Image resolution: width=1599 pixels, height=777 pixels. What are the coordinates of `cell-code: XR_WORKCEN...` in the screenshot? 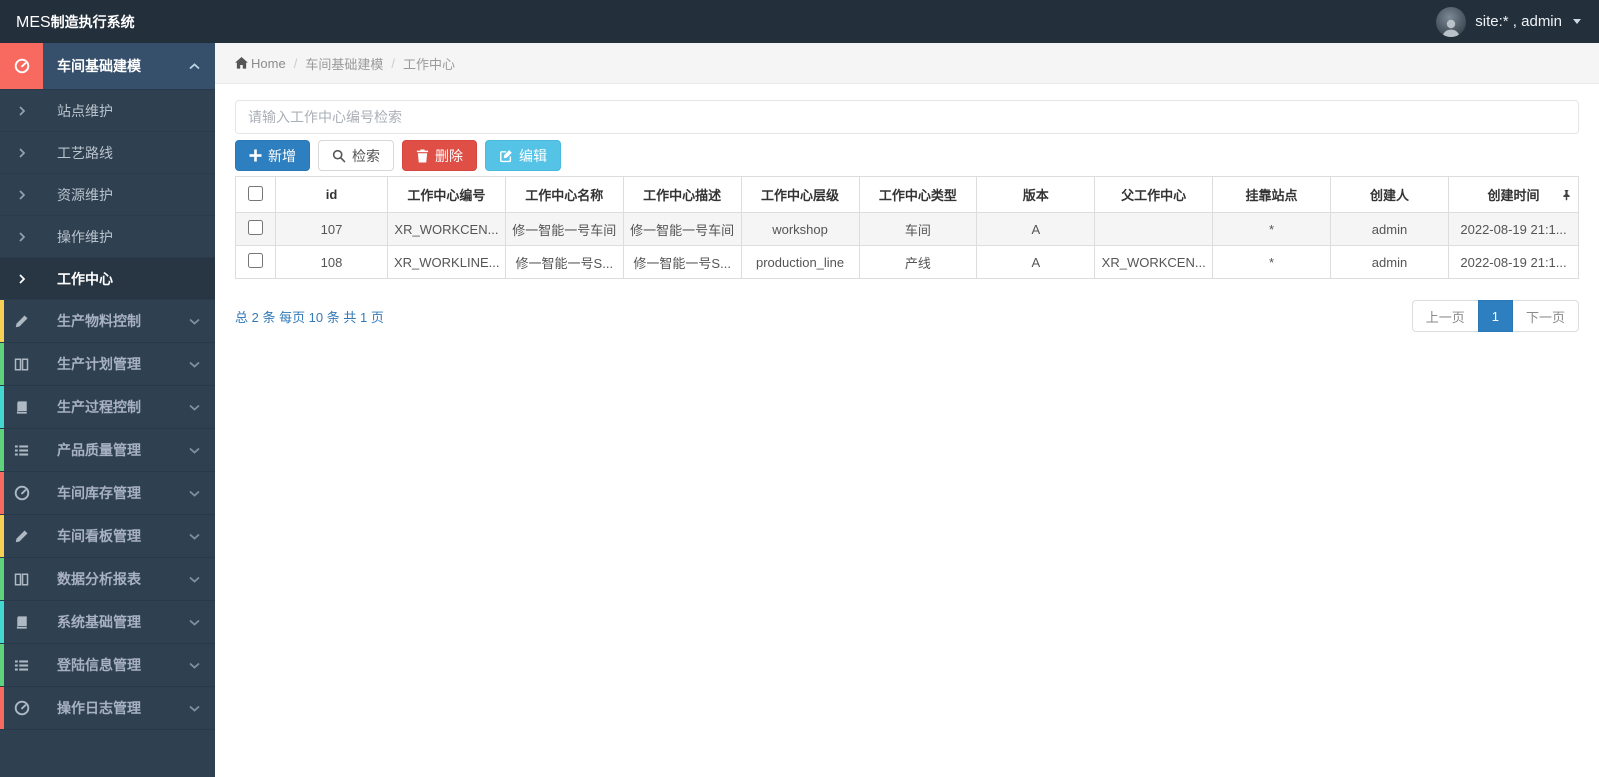 It's located at (446, 229).